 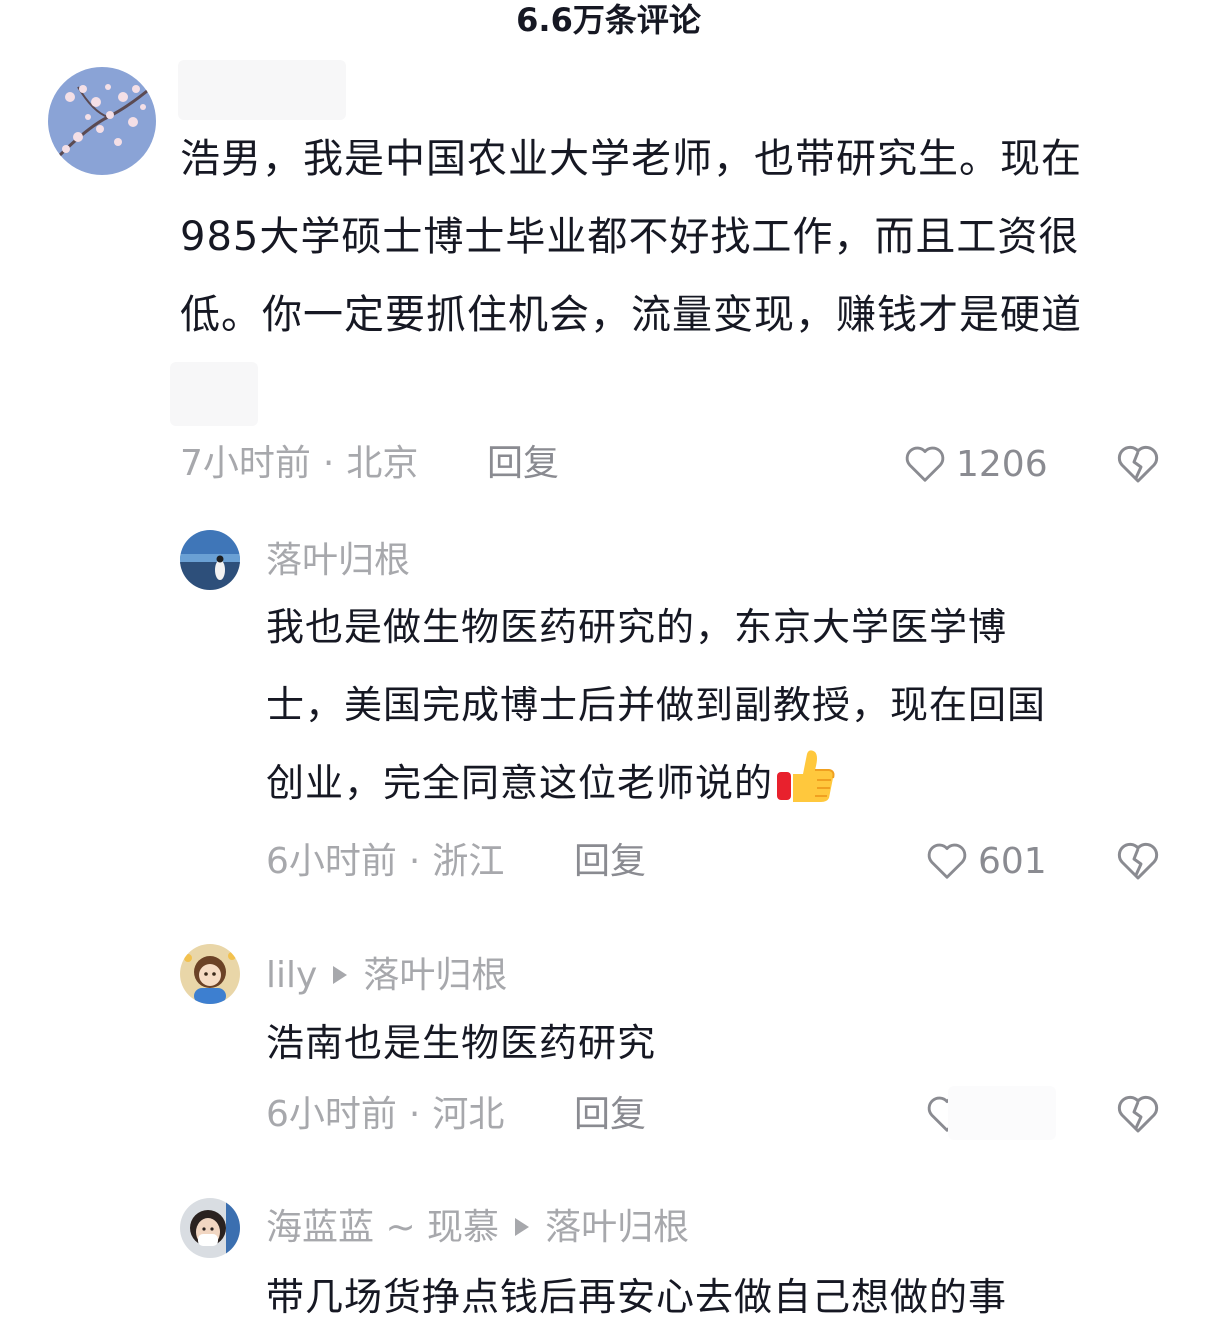 What do you see at coordinates (630, 237) in the screenshot?
I see `comment-line: 985大学硕士博士毕业都不好找工作，而且工资很` at bounding box center [630, 237].